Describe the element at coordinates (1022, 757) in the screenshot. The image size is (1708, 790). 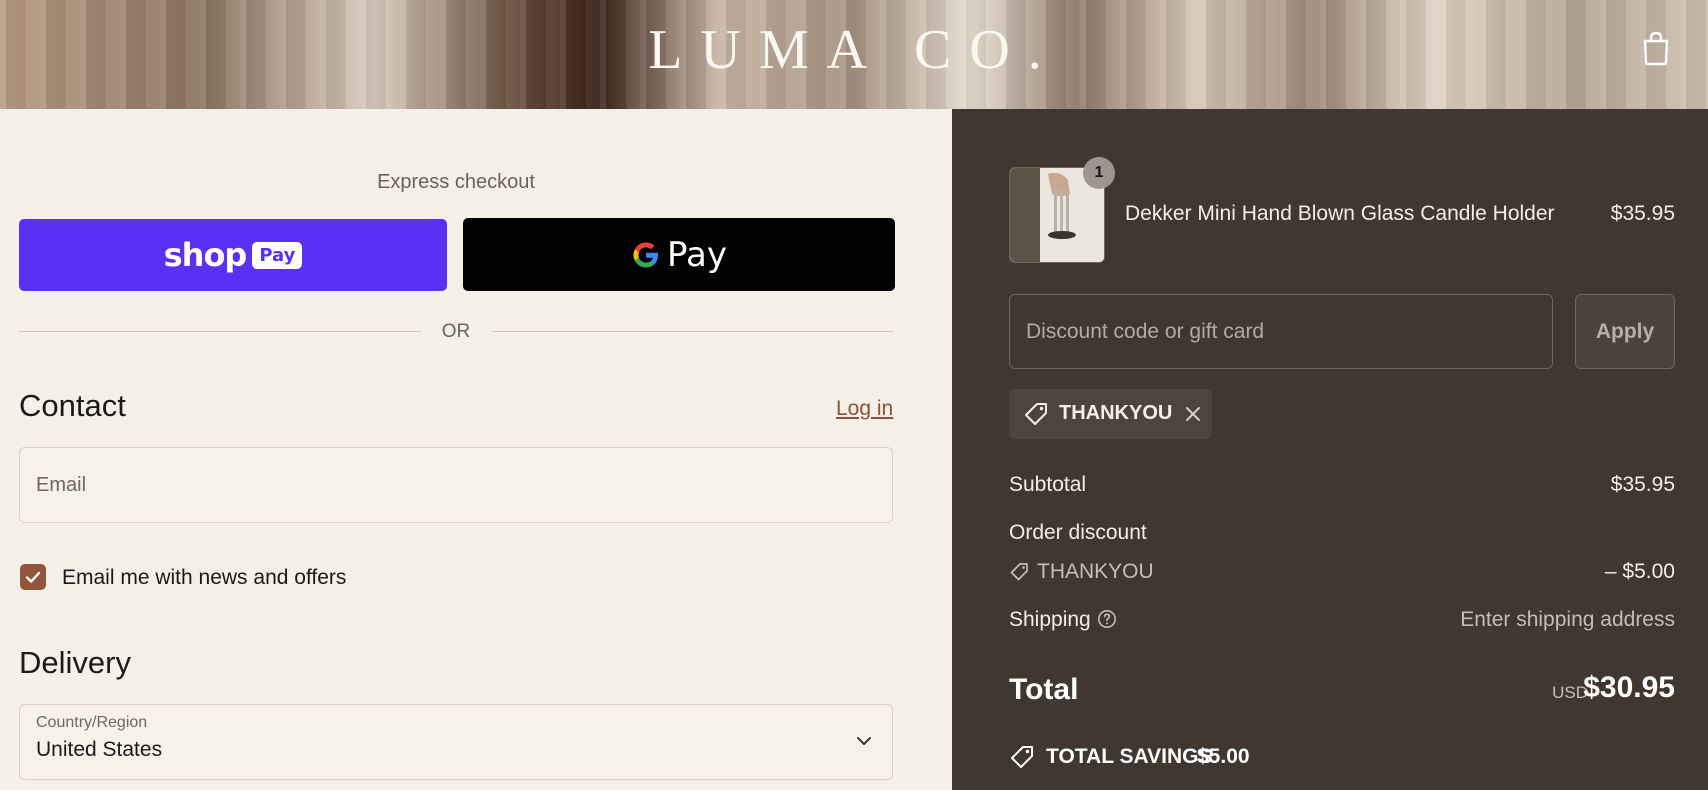
I see `savings-tag-icon` at that location.